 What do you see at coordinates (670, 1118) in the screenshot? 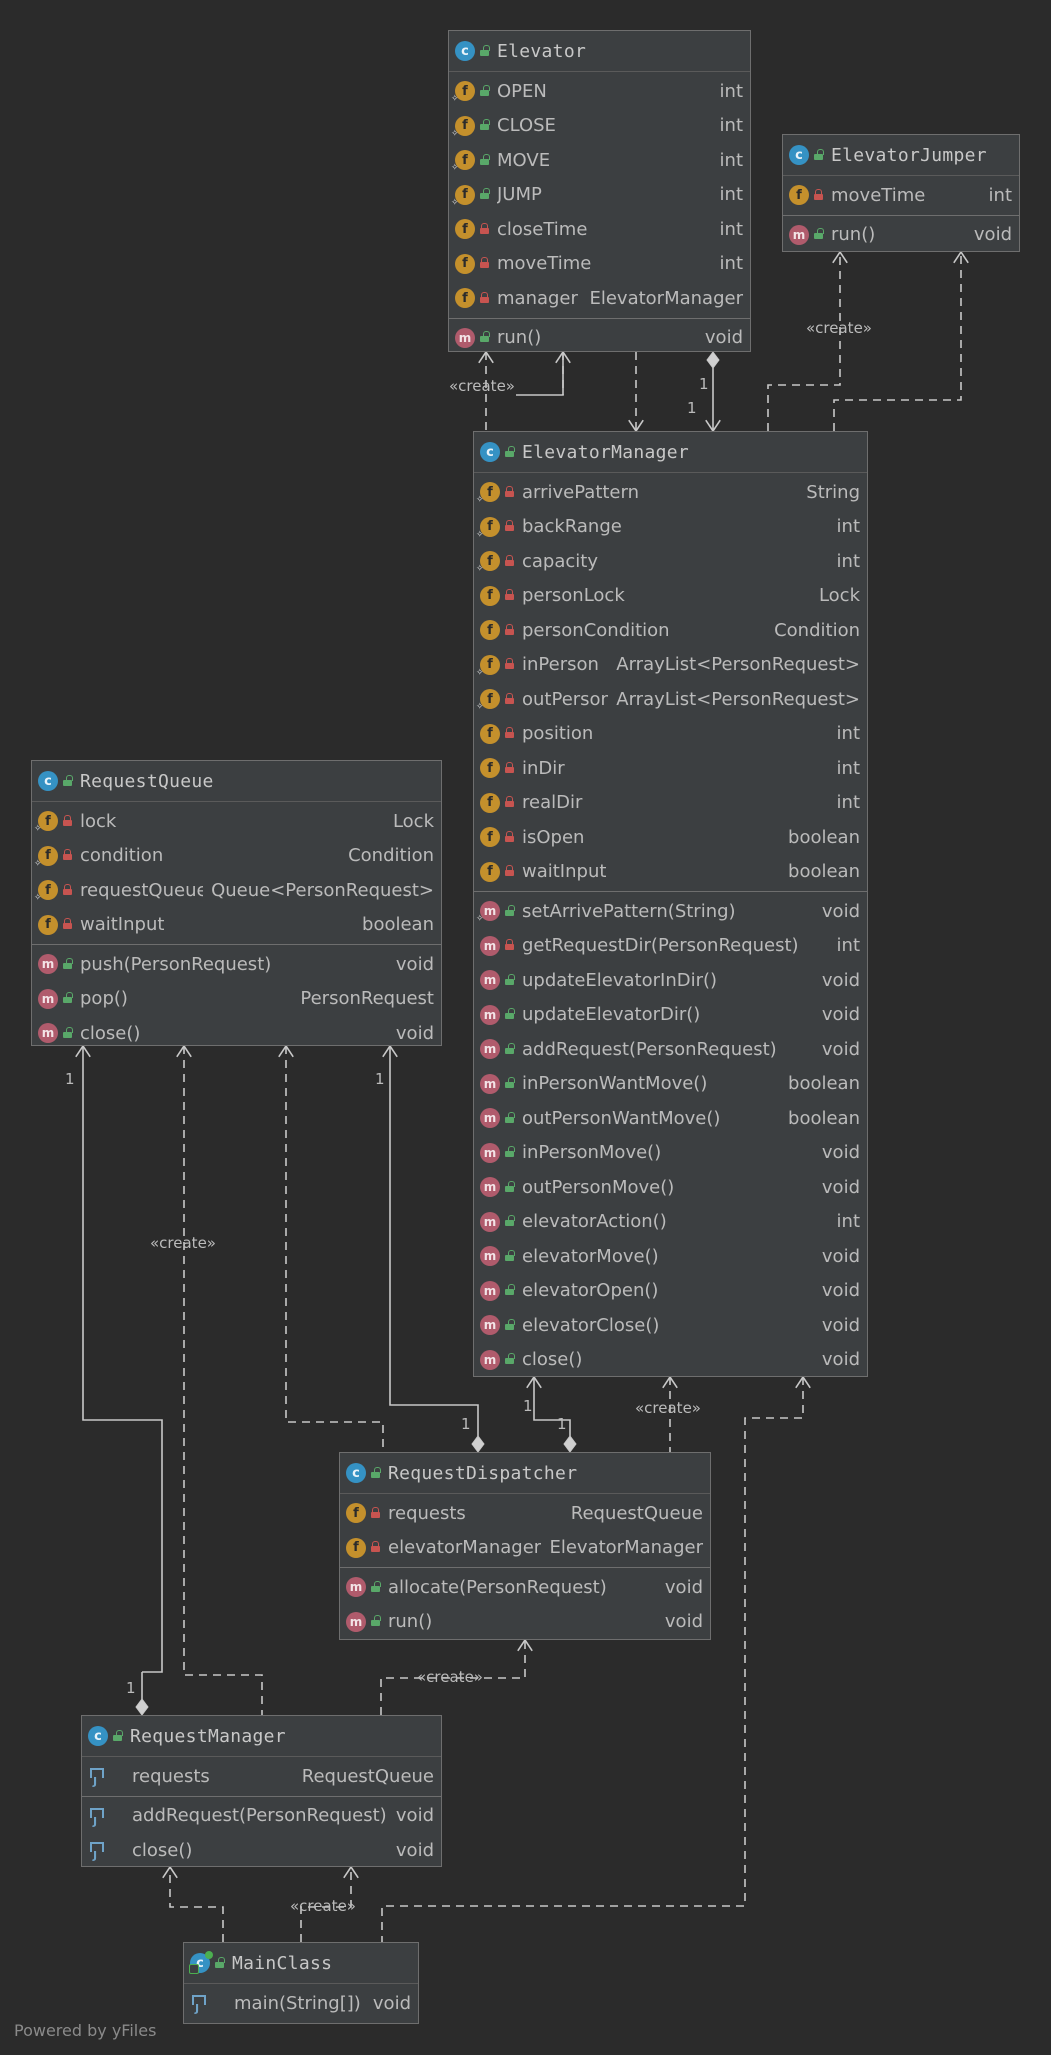
I see `method-row: m outPersonWantMove() boolean` at bounding box center [670, 1118].